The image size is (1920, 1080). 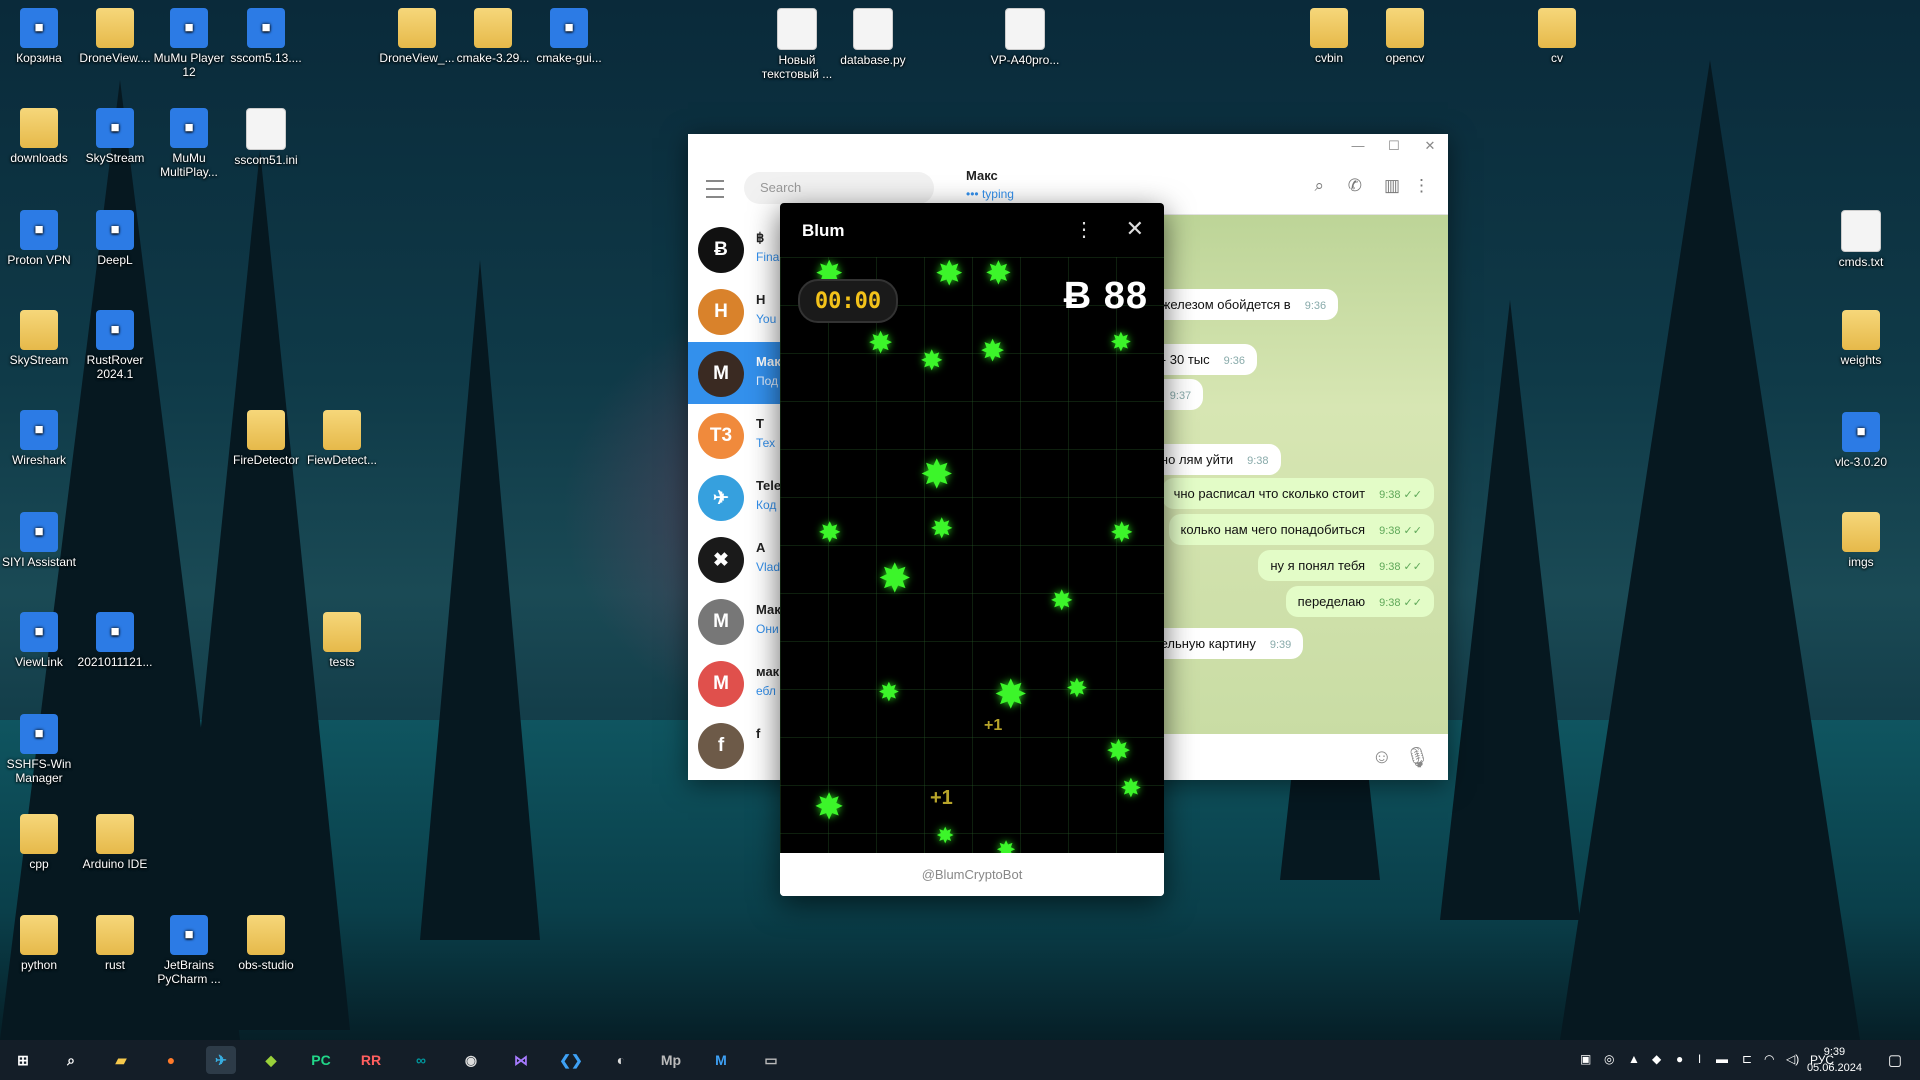 I want to click on tray-mic-icon: ǀ, so click(x=1699, y=1059).